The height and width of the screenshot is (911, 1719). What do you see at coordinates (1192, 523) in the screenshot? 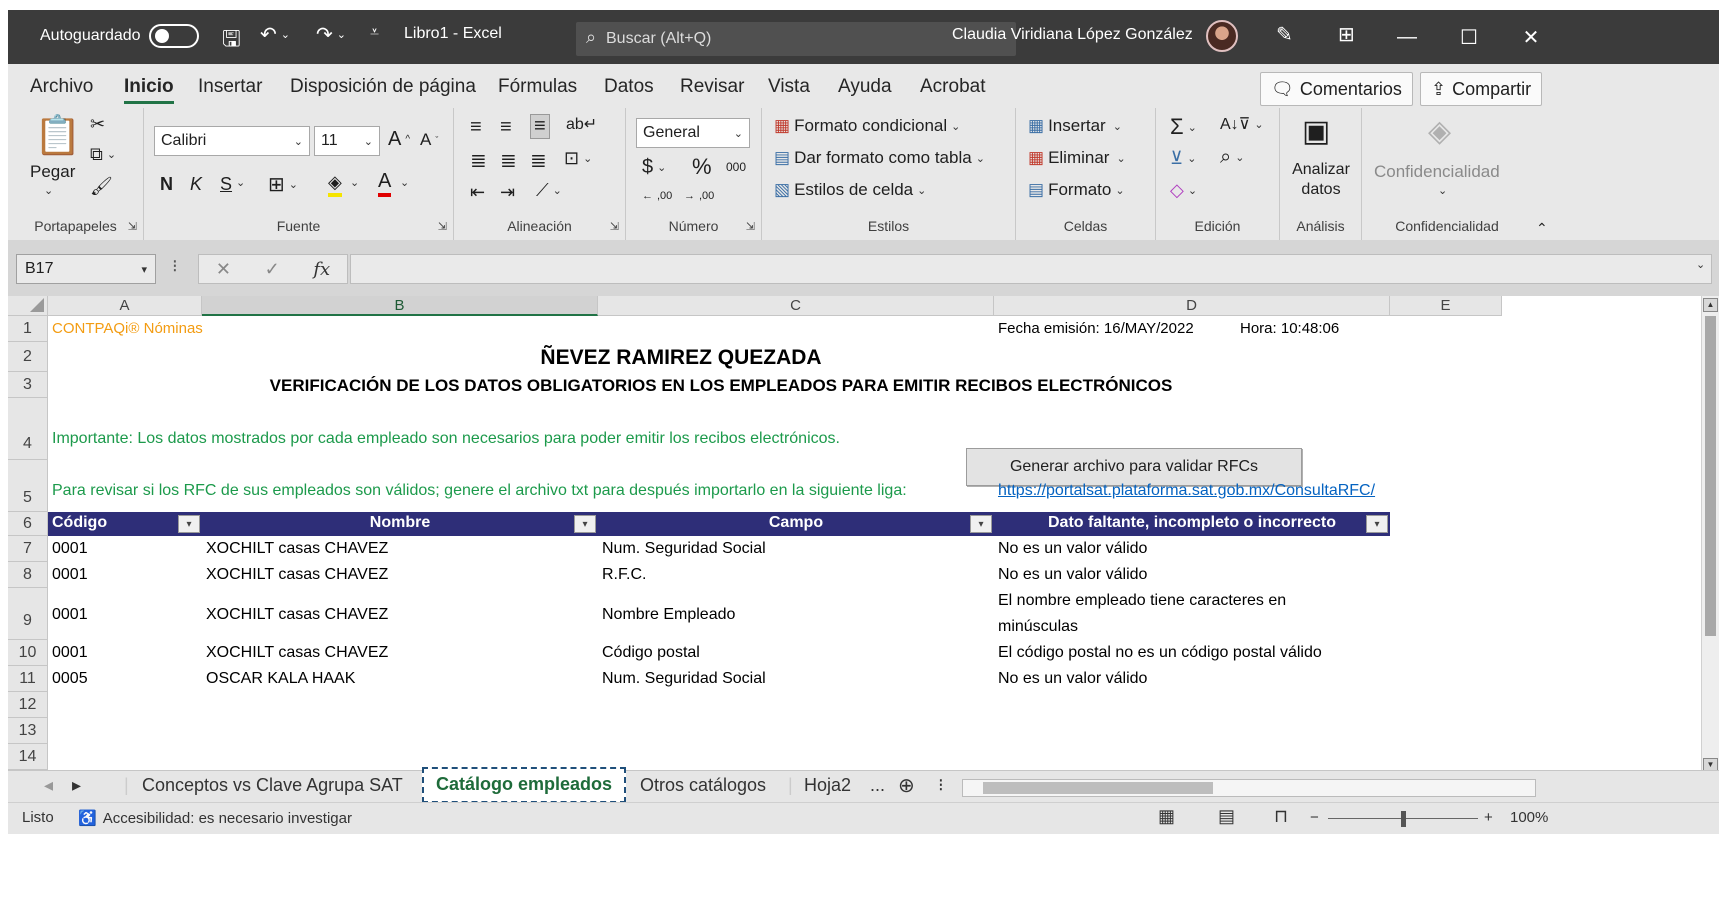
I see `header-dato-faltante: Dato faltante, incompleto o incorrecto` at bounding box center [1192, 523].